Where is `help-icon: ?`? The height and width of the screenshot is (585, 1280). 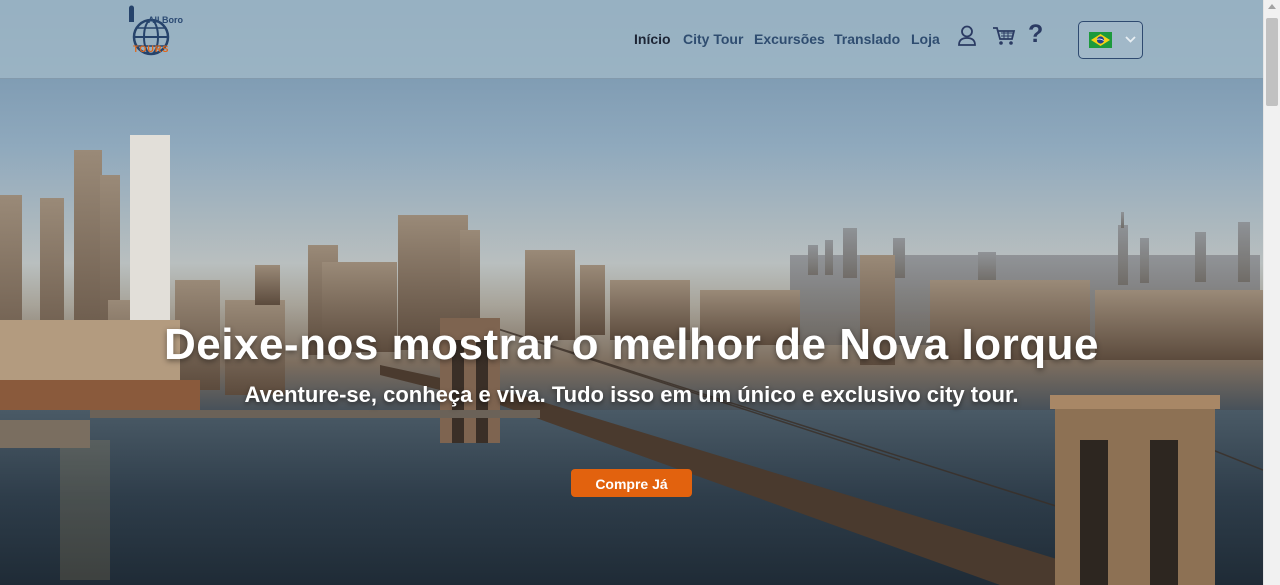 help-icon: ? is located at coordinates (1036, 34).